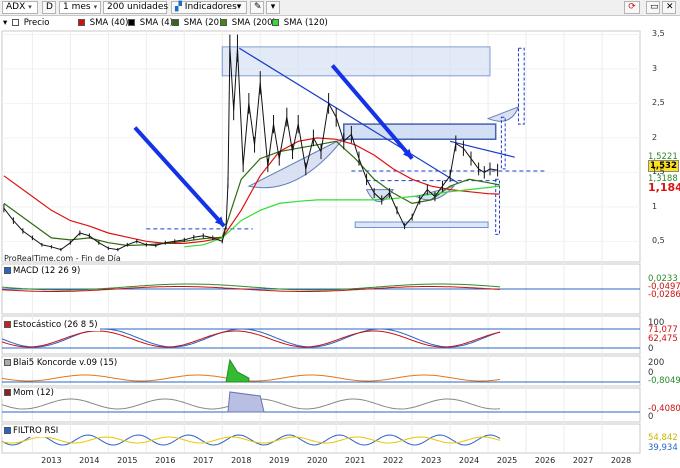  I want to click on projection-range-up, so click(521, 86).